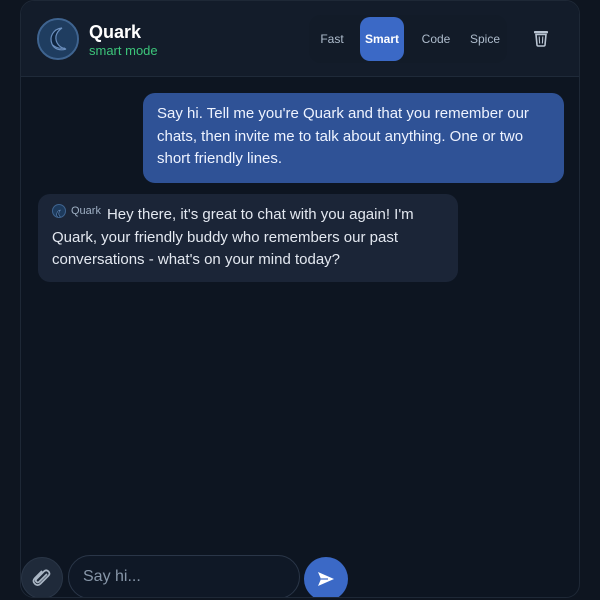  Describe the element at coordinates (382, 39) in the screenshot. I see `tab-smart: Smart` at that location.